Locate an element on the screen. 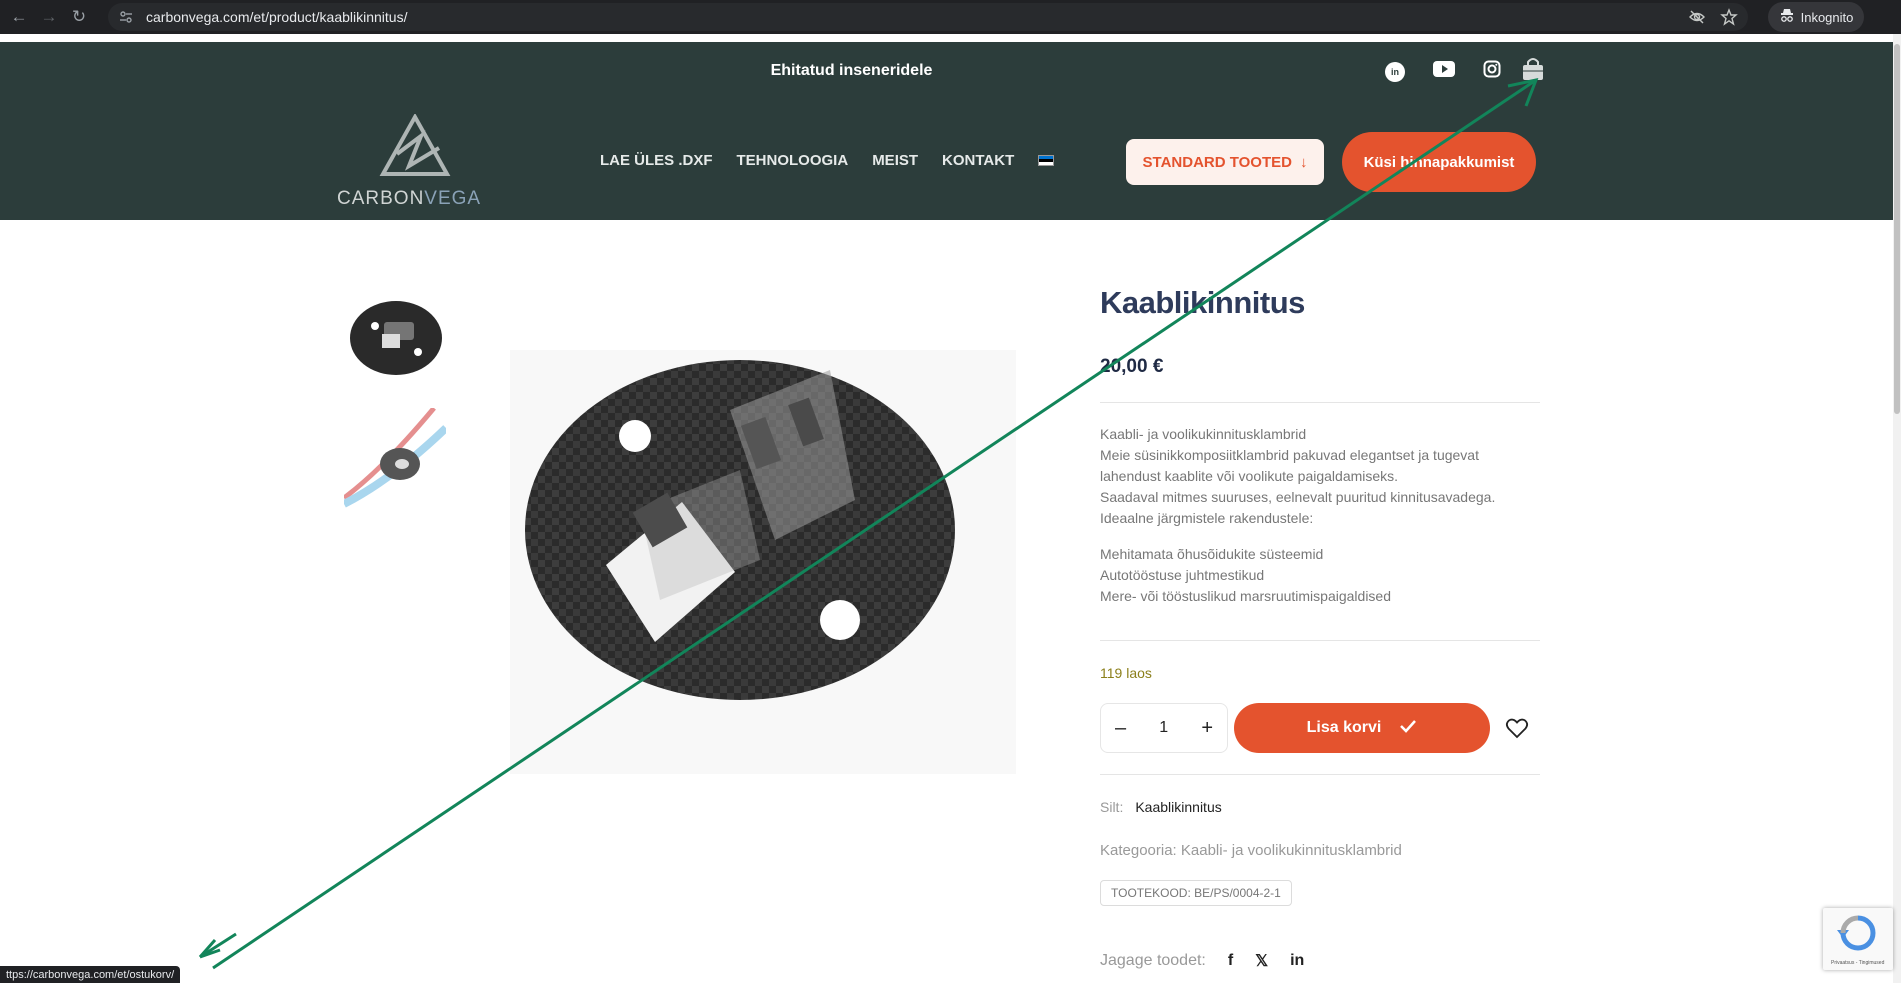  logo-text: CARBONVEGA is located at coordinates (409, 199).